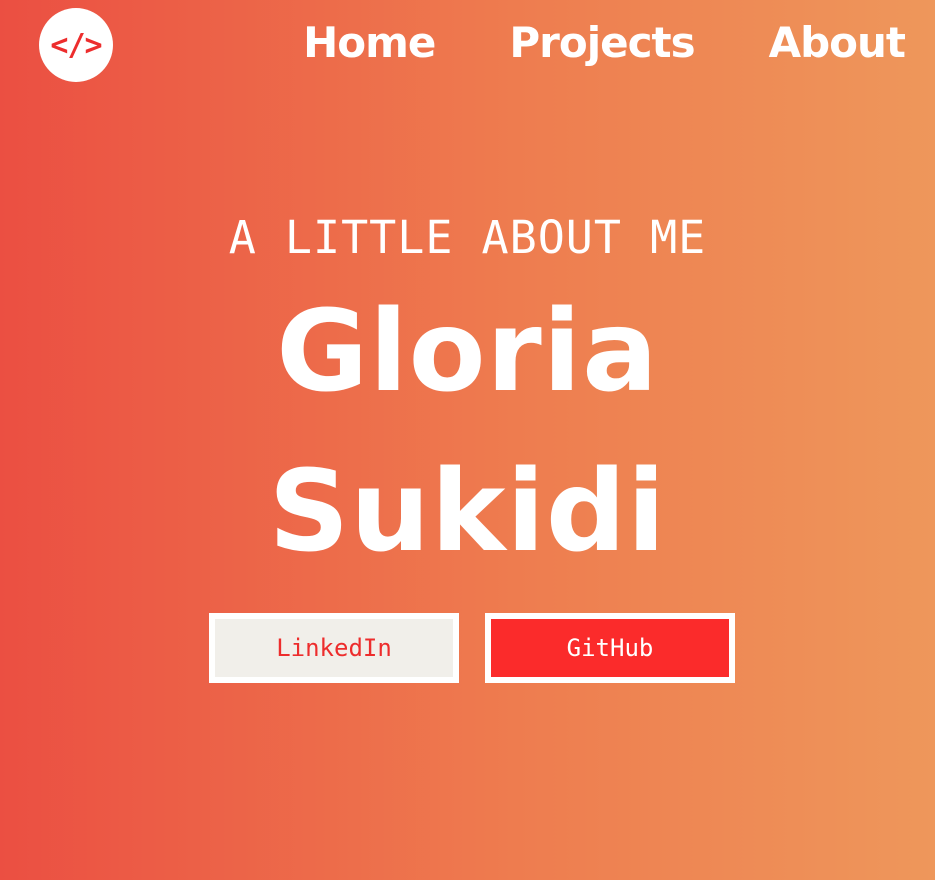 This screenshot has width=935, height=880. I want to click on hero-kicker: A LITTLE ABOUT ME, so click(467, 237).